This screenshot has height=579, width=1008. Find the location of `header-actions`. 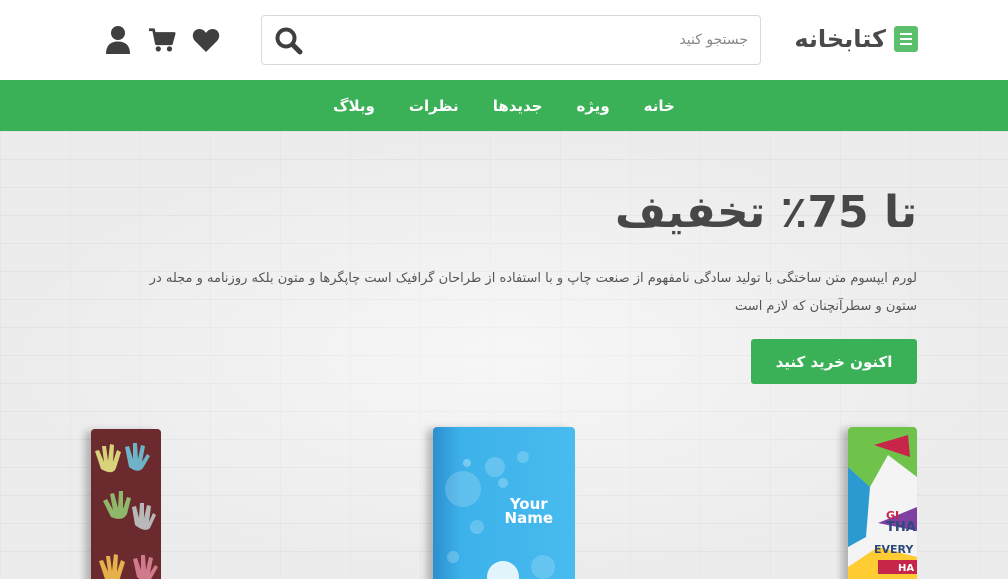

header-actions is located at coordinates (162, 40).